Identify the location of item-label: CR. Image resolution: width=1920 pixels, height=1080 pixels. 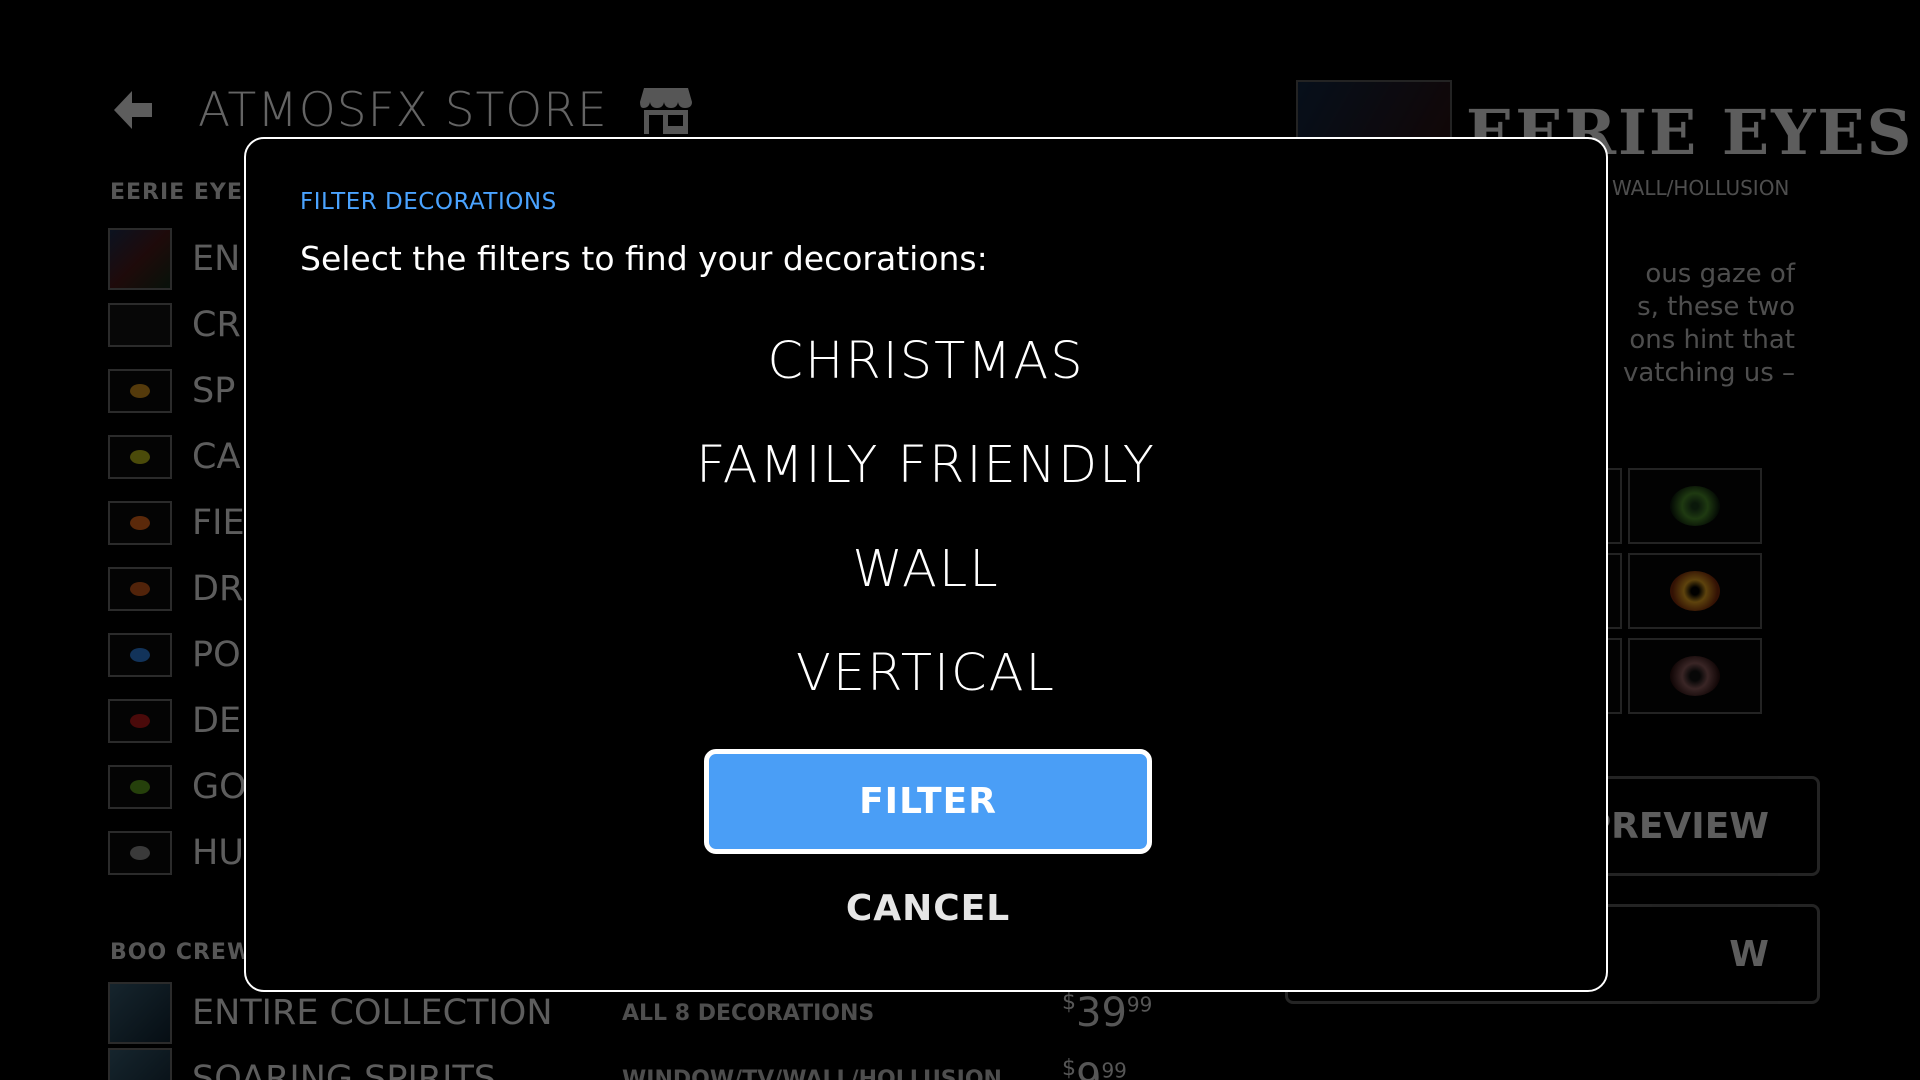
(216, 325).